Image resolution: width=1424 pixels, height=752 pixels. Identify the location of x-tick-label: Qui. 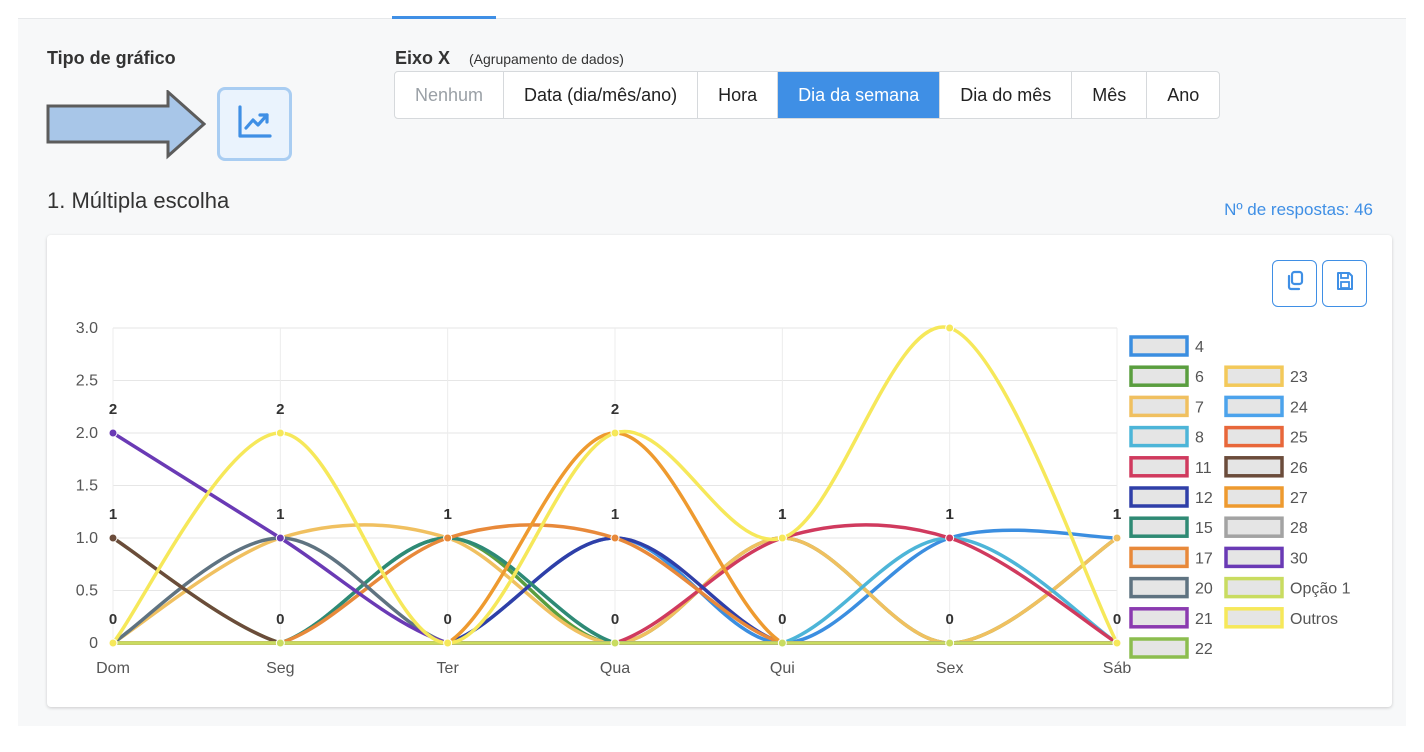
(782, 668).